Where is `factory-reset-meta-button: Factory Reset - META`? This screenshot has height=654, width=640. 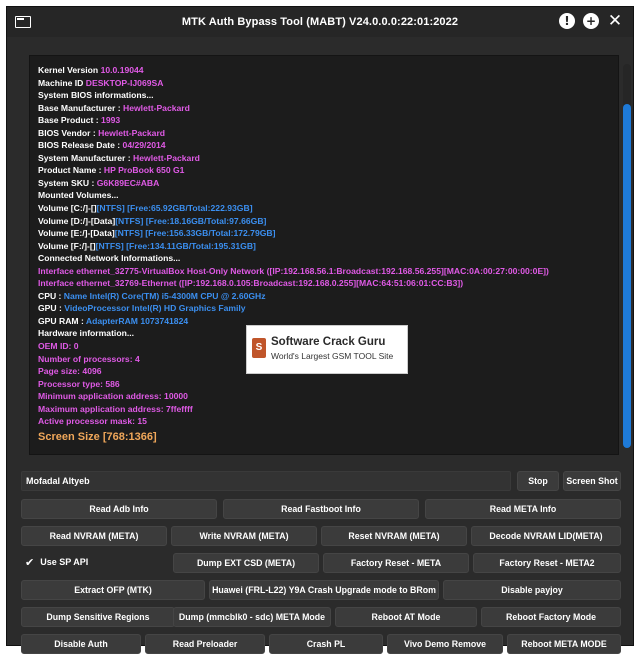
factory-reset-meta-button: Factory Reset - META is located at coordinates (396, 563).